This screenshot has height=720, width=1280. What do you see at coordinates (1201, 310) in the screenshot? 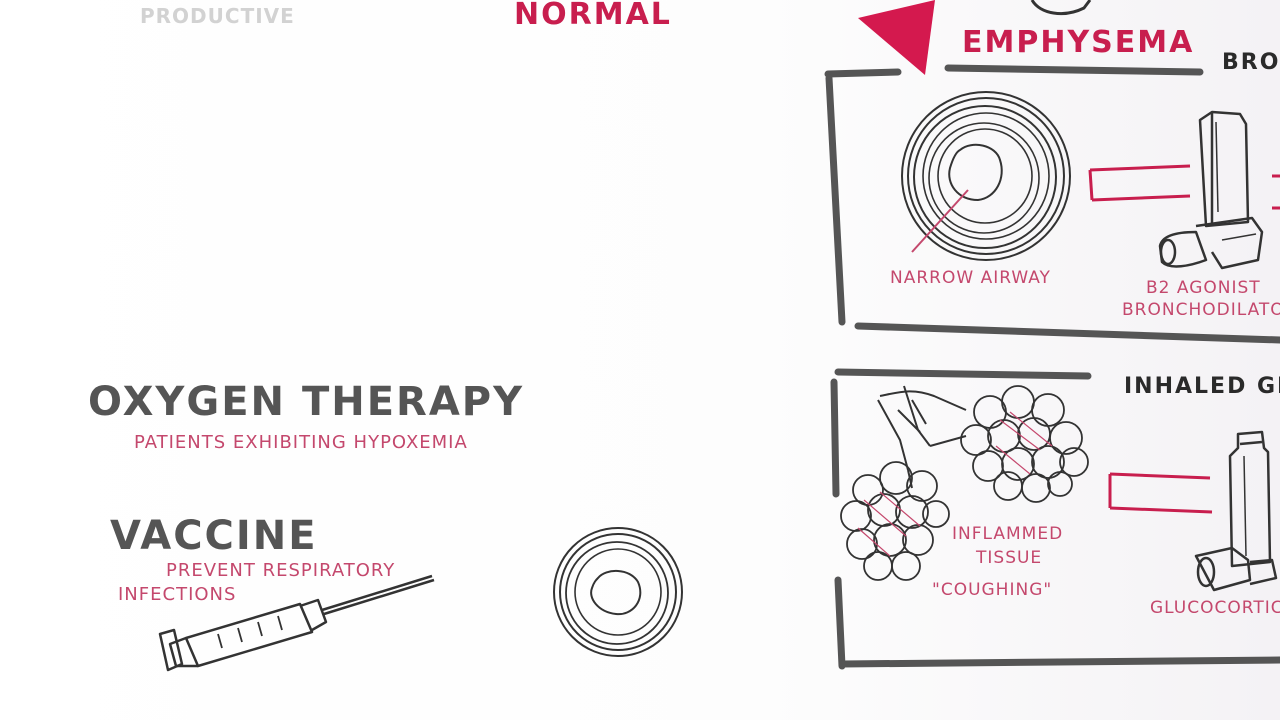
I see `bronchodilator-label: BRONCHODILATOR` at bounding box center [1201, 310].